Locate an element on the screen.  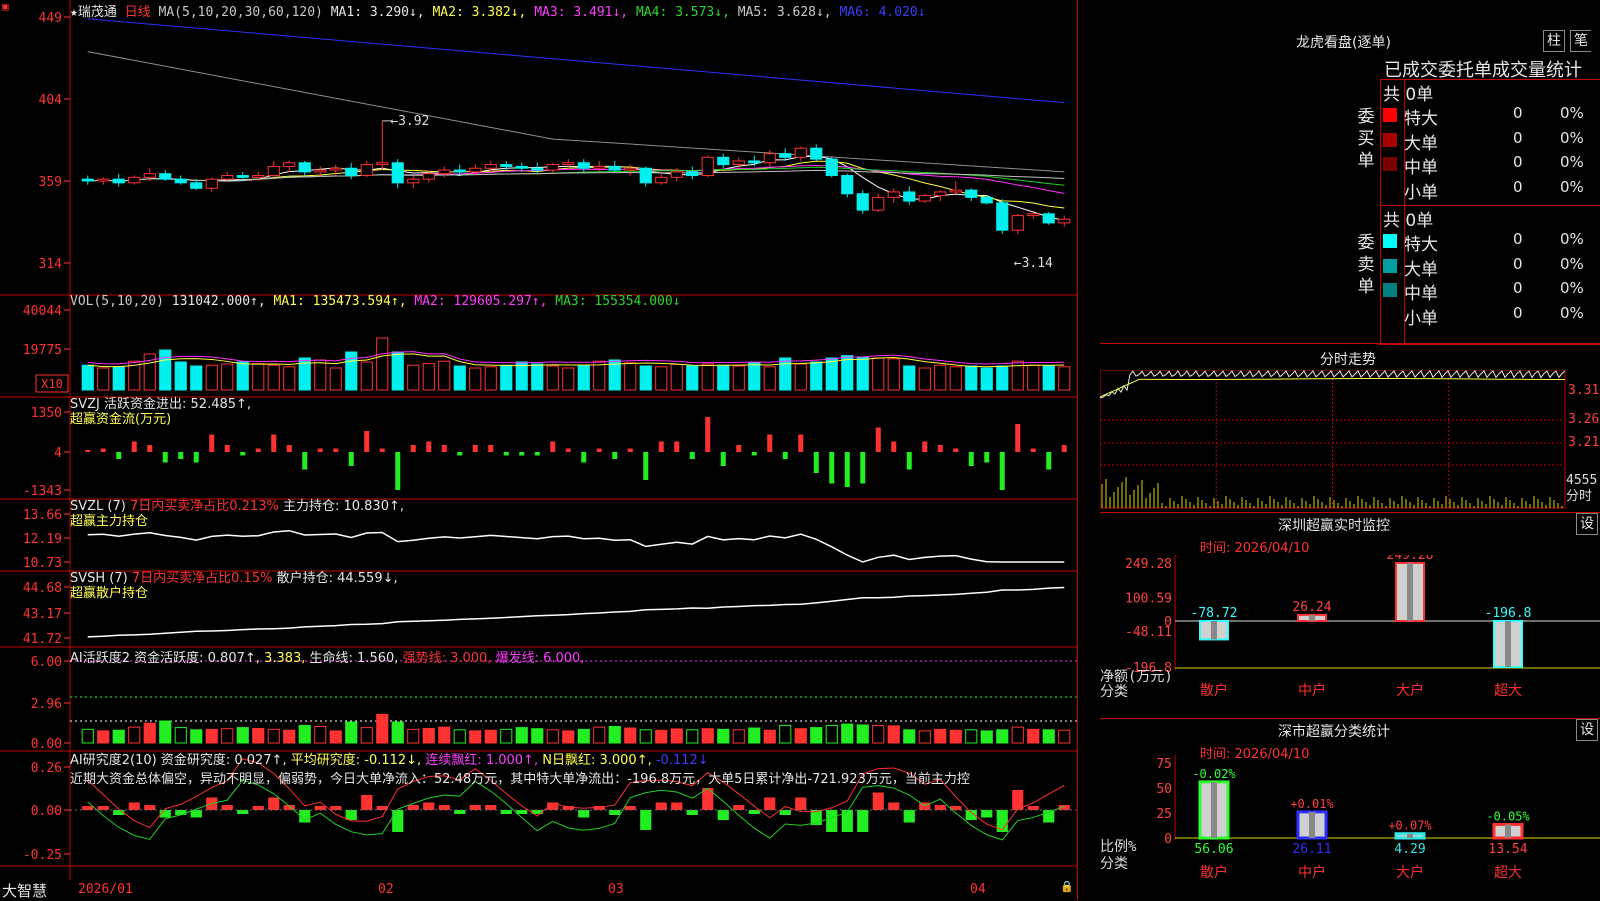
buyblock-label-0: 特大 is located at coordinates (1421, 119).